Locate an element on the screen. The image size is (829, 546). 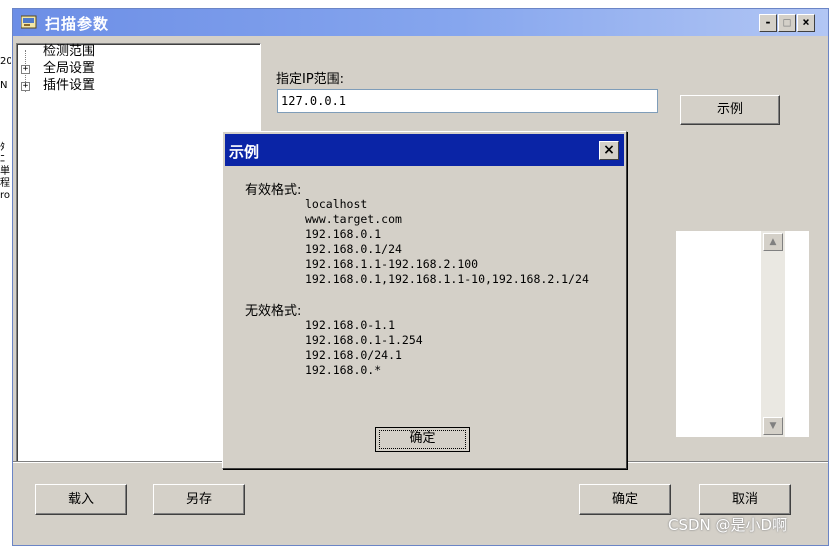
invalid-example-line: 192.168.0.1-1.254 is located at coordinates (364, 340).